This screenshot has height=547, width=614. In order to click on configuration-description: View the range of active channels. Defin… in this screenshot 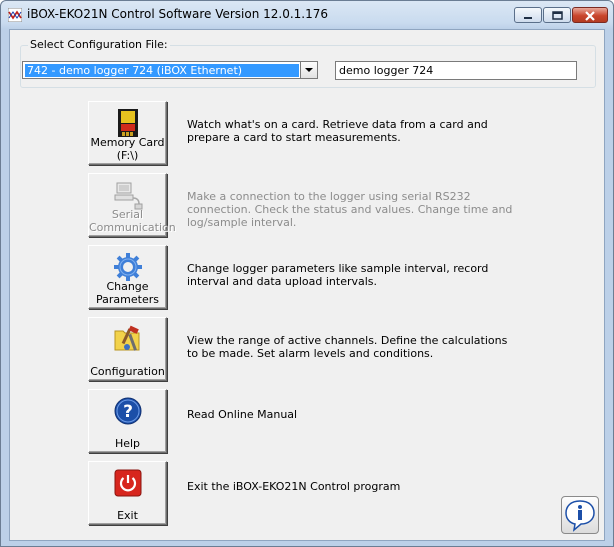, I will do `click(347, 347)`.